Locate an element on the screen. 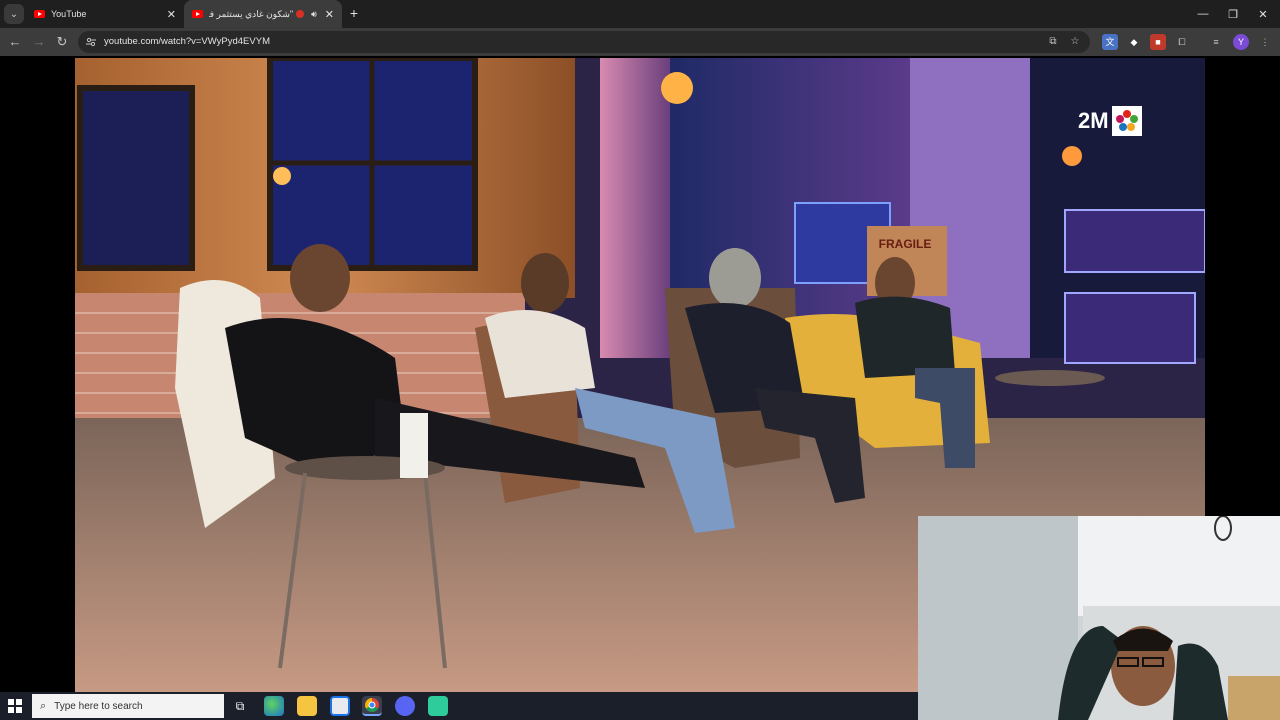 The height and width of the screenshot is (720, 1280). bookmark-star-icon: ☆ is located at coordinates (1075, 42).